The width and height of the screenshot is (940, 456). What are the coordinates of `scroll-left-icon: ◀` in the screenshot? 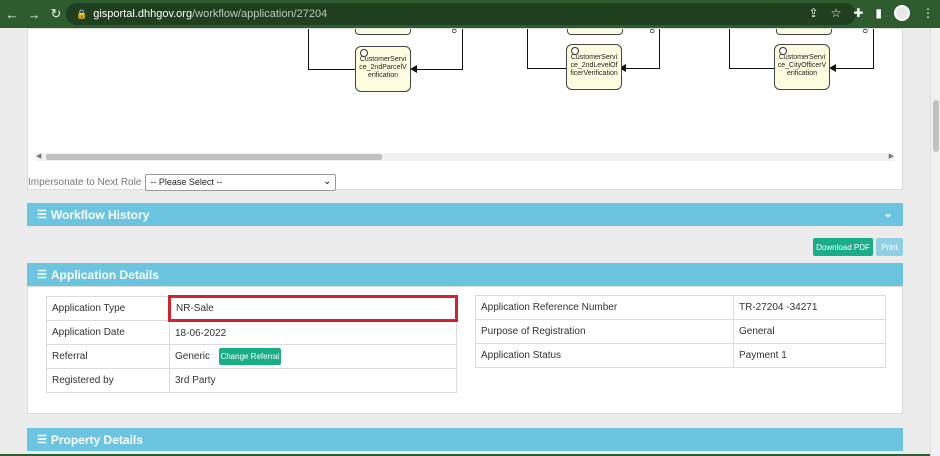 It's located at (38, 156).